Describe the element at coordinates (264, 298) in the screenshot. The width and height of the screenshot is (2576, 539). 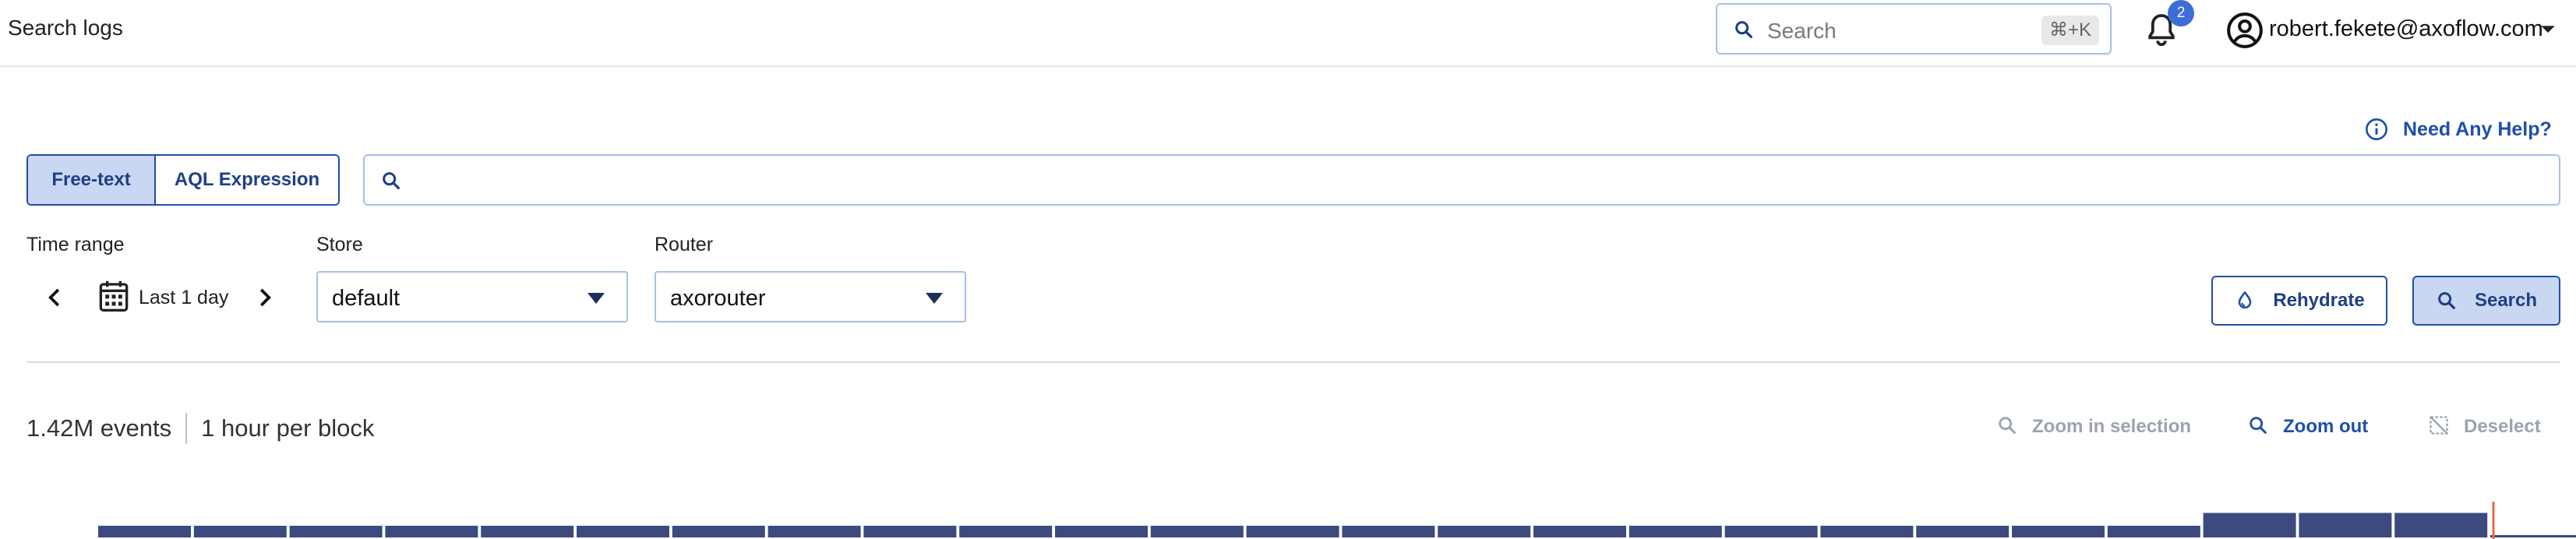
I see `chevron-right-icon` at that location.